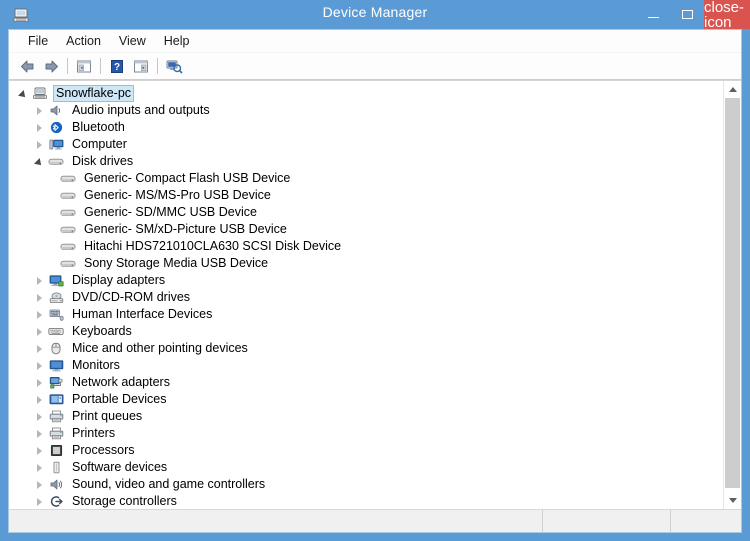 Image resolution: width=750 pixels, height=541 pixels. Describe the element at coordinates (653, 14) in the screenshot. I see `minimize-button` at that location.